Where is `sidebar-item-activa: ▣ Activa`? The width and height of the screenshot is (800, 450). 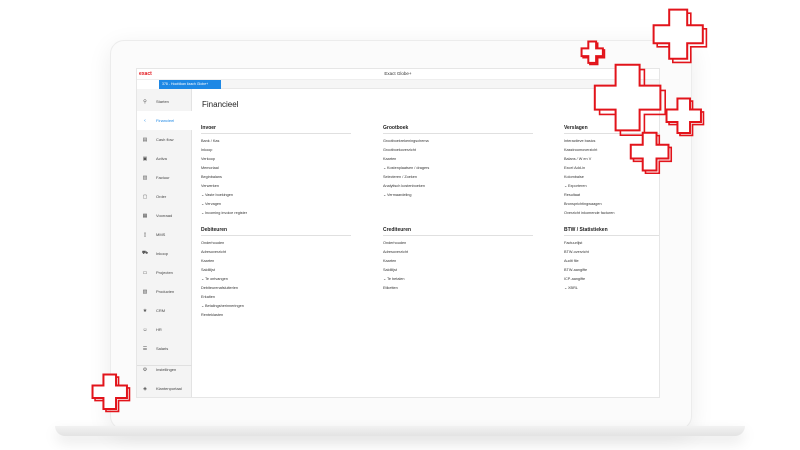
sidebar-item-activa: ▣ Activa is located at coordinates (164, 158).